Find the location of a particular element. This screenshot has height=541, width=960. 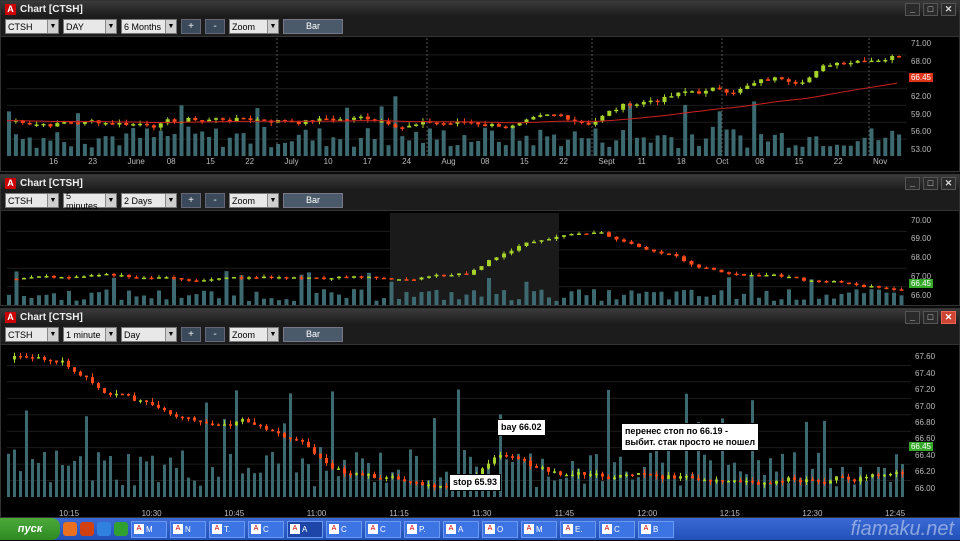

interval-select: DAY ▼ is located at coordinates (90, 26).